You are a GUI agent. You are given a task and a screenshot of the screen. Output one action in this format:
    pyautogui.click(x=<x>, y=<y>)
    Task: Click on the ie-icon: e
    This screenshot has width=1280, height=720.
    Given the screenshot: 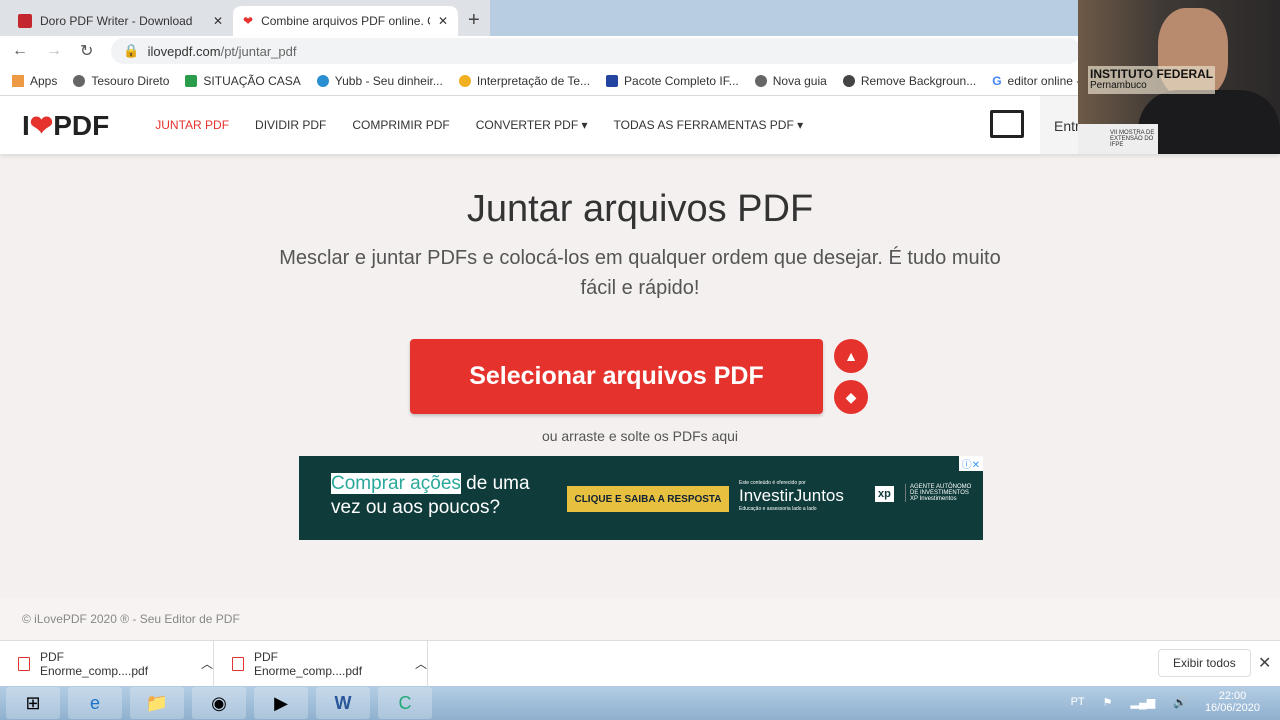 What is the action you would take?
    pyautogui.click(x=95, y=703)
    